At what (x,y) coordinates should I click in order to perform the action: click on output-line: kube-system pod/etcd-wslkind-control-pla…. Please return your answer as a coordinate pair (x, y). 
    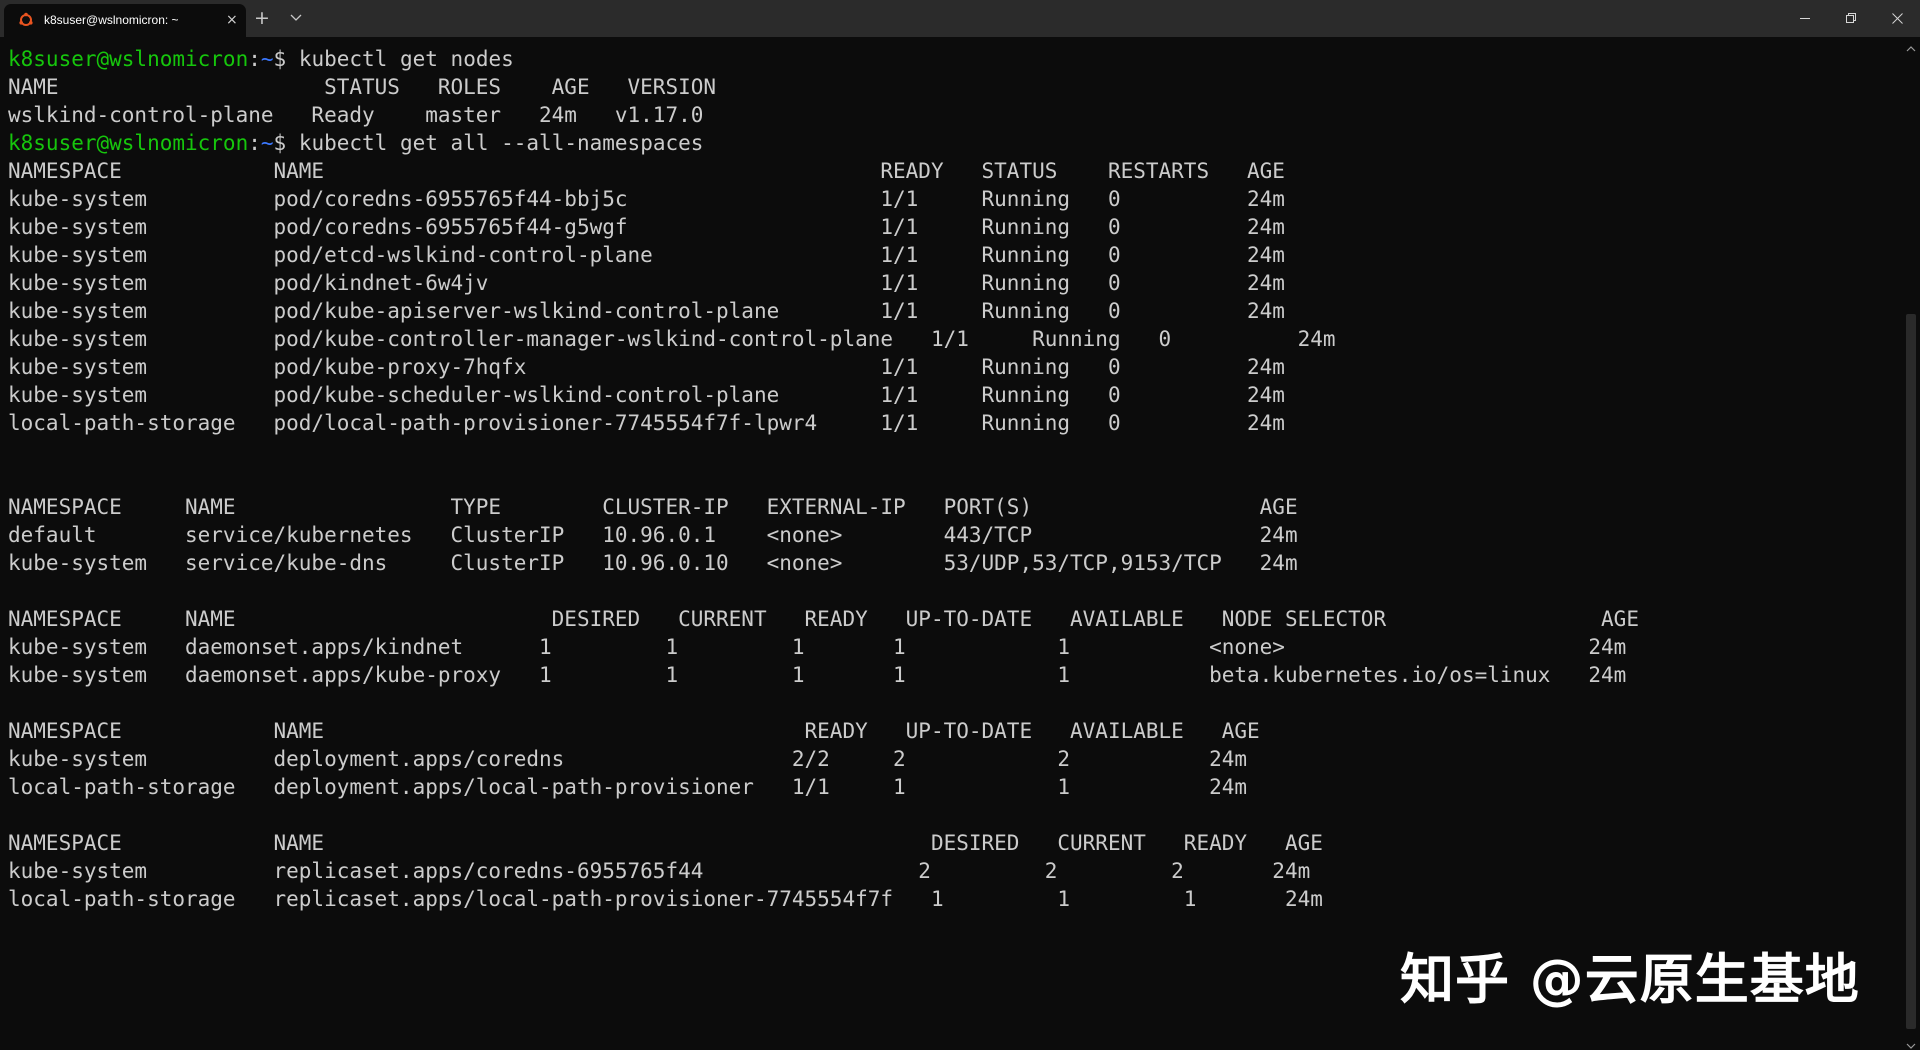
    Looking at the image, I should click on (646, 255).